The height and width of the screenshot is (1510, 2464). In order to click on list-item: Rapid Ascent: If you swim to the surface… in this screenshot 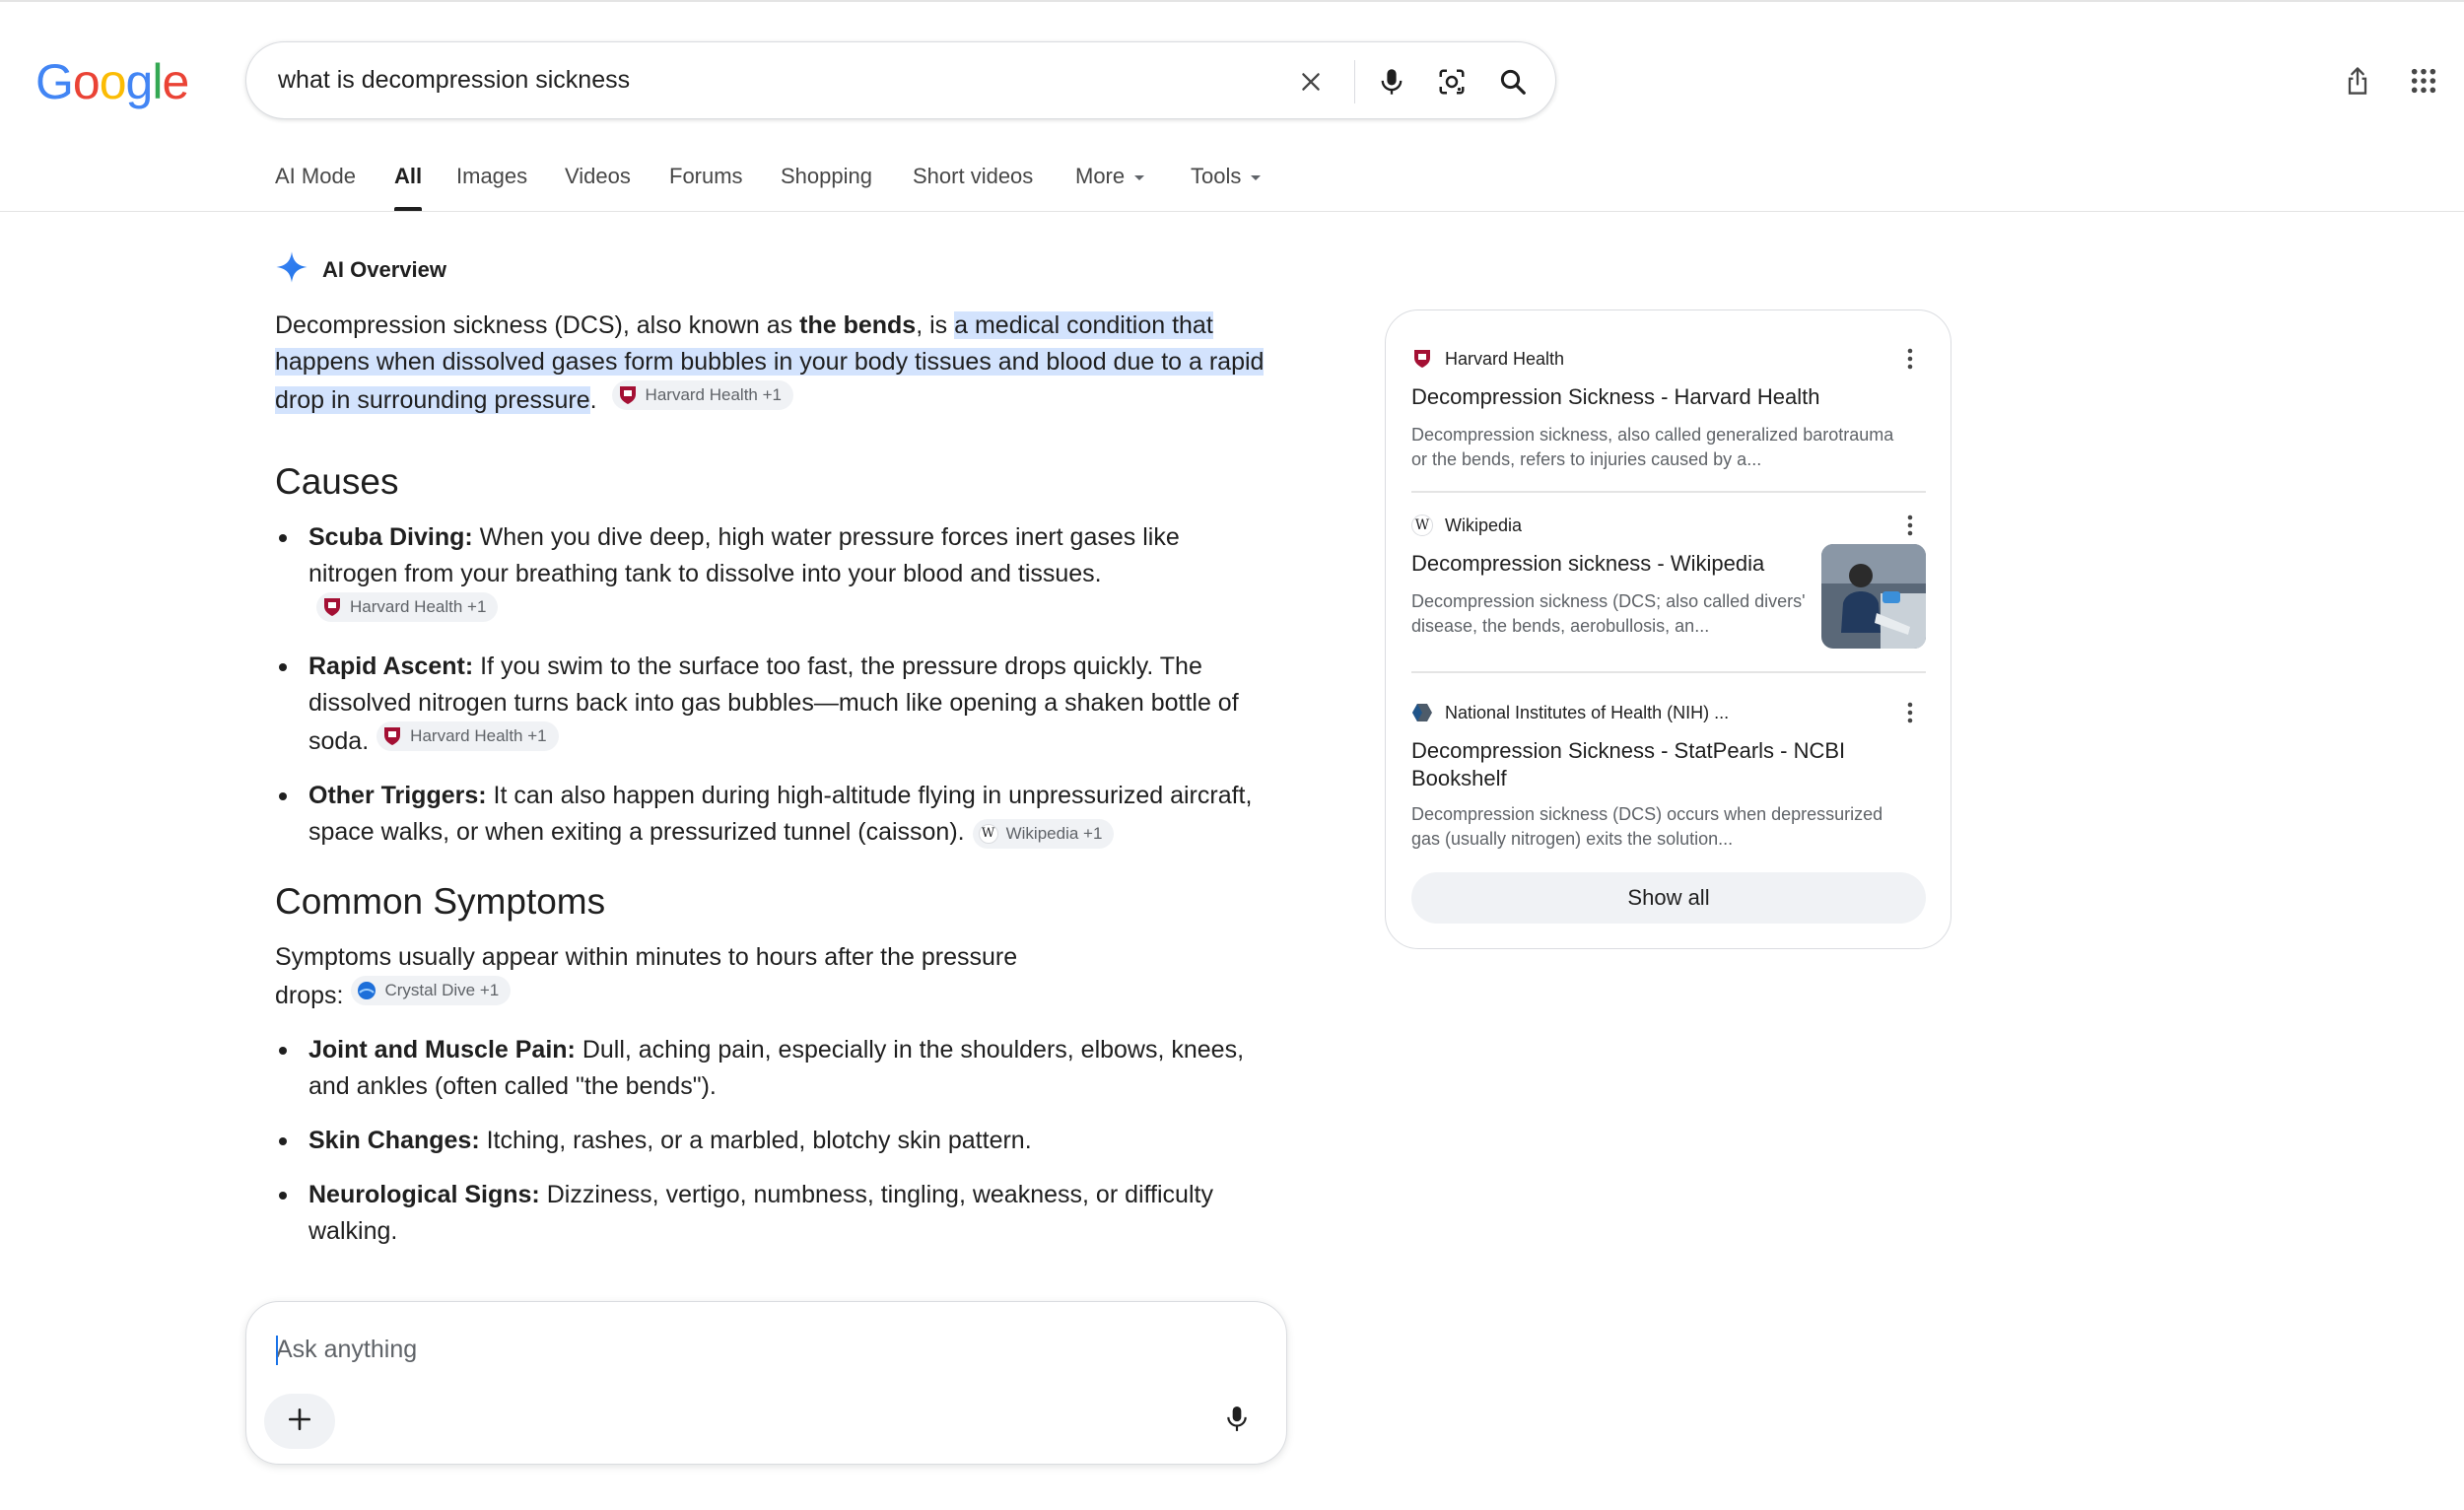, I will do `click(770, 704)`.